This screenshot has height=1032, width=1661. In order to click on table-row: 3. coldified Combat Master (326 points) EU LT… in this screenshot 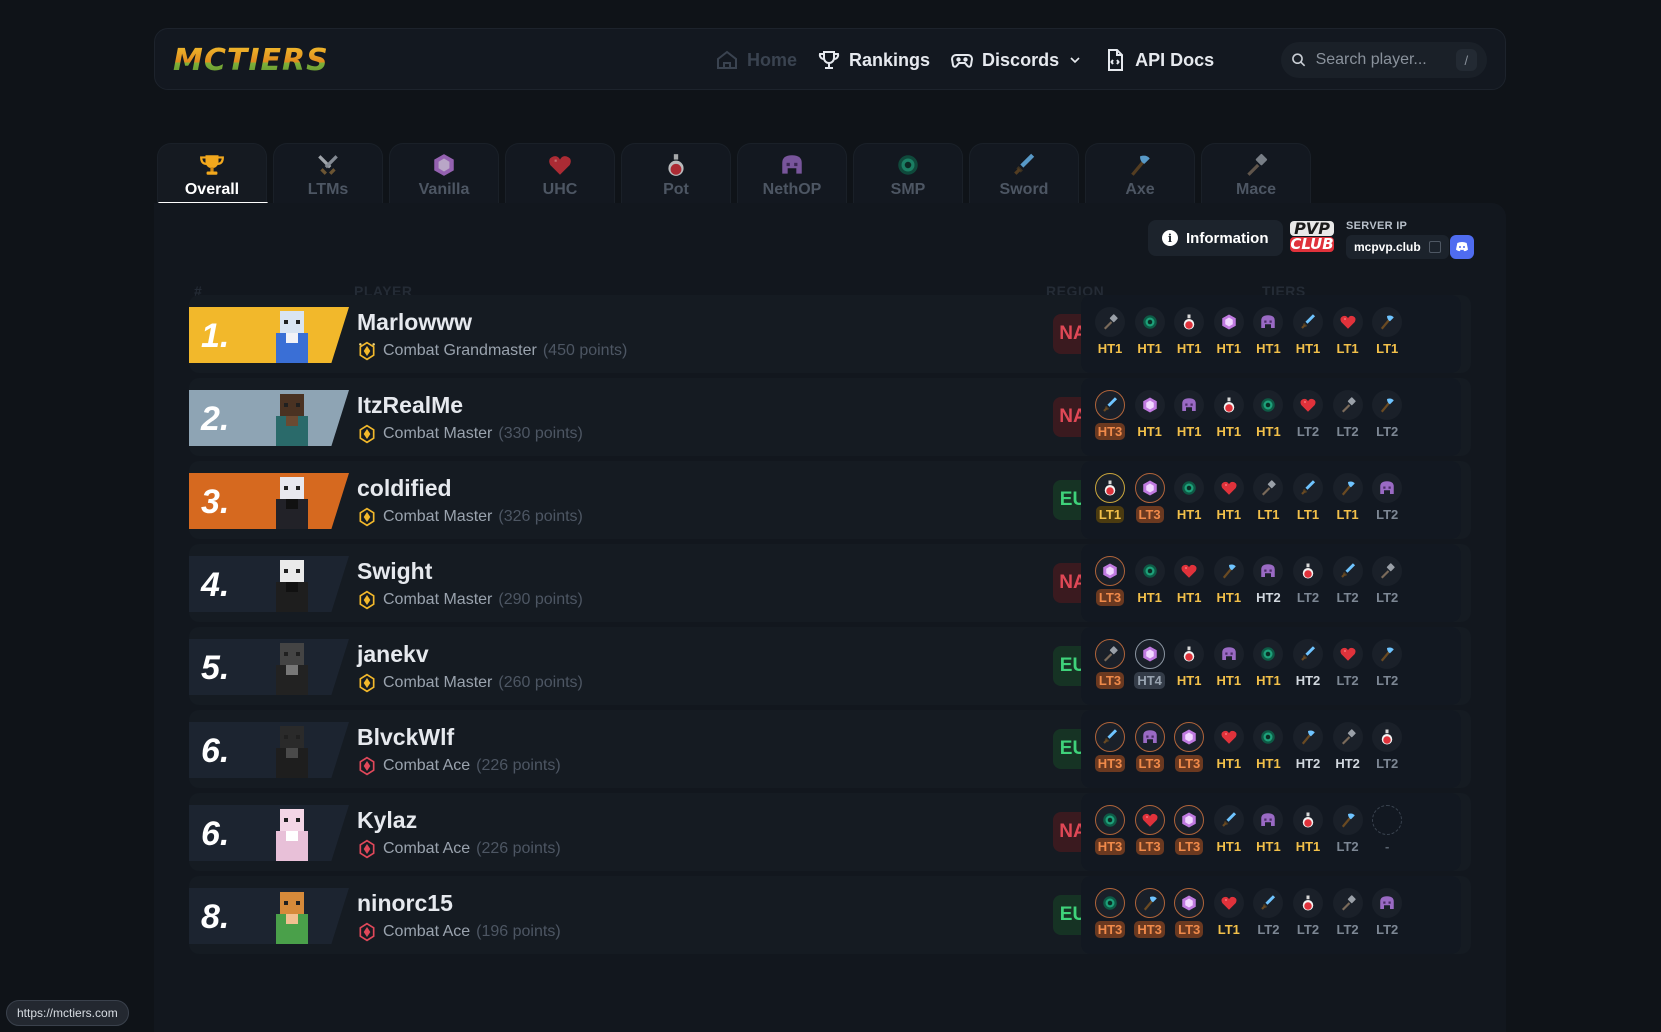, I will do `click(830, 500)`.